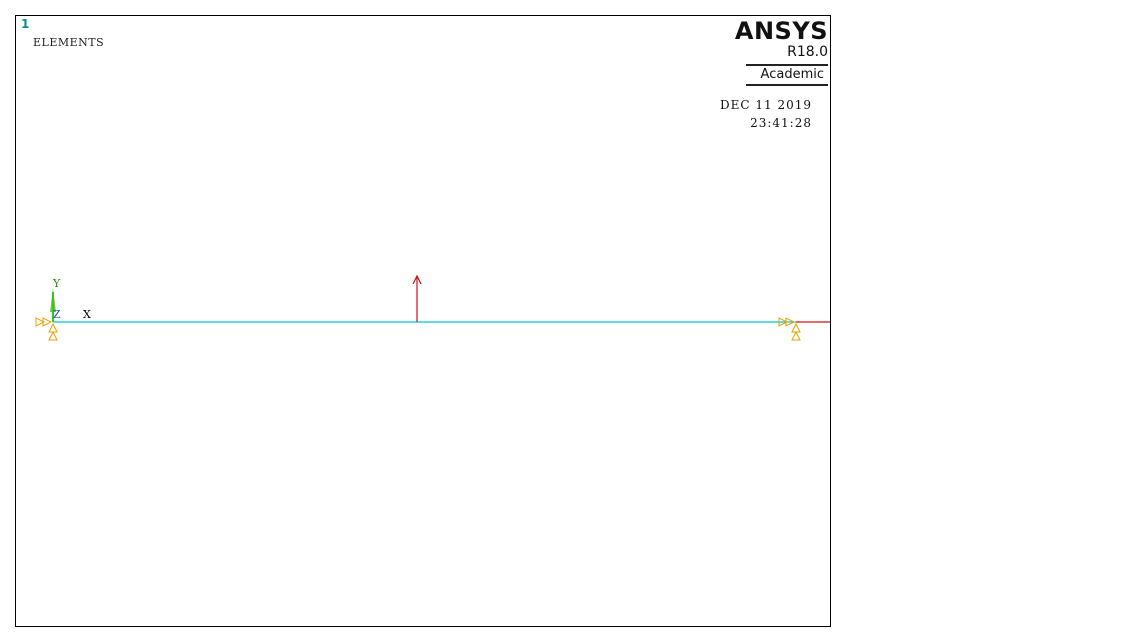 This screenshot has height=644, width=1126. Describe the element at coordinates (70, 300) in the screenshot. I see `coordinate-triad: Y Z X` at that location.